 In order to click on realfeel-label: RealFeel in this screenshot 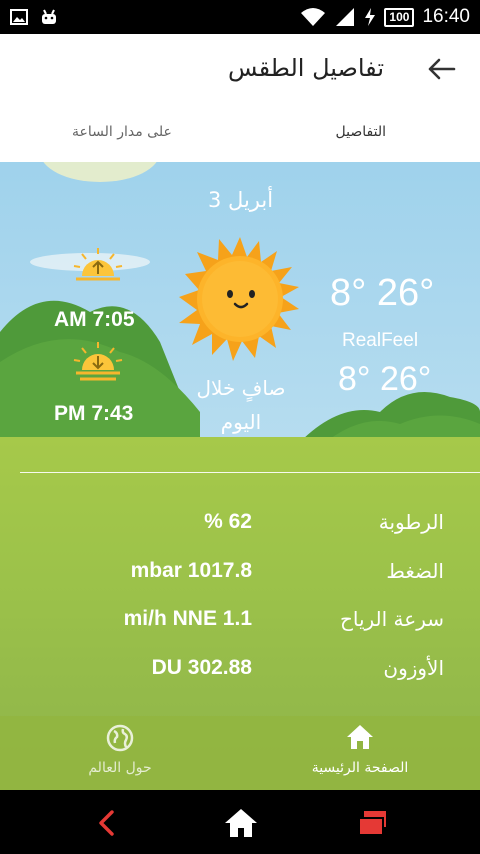, I will do `click(380, 340)`.